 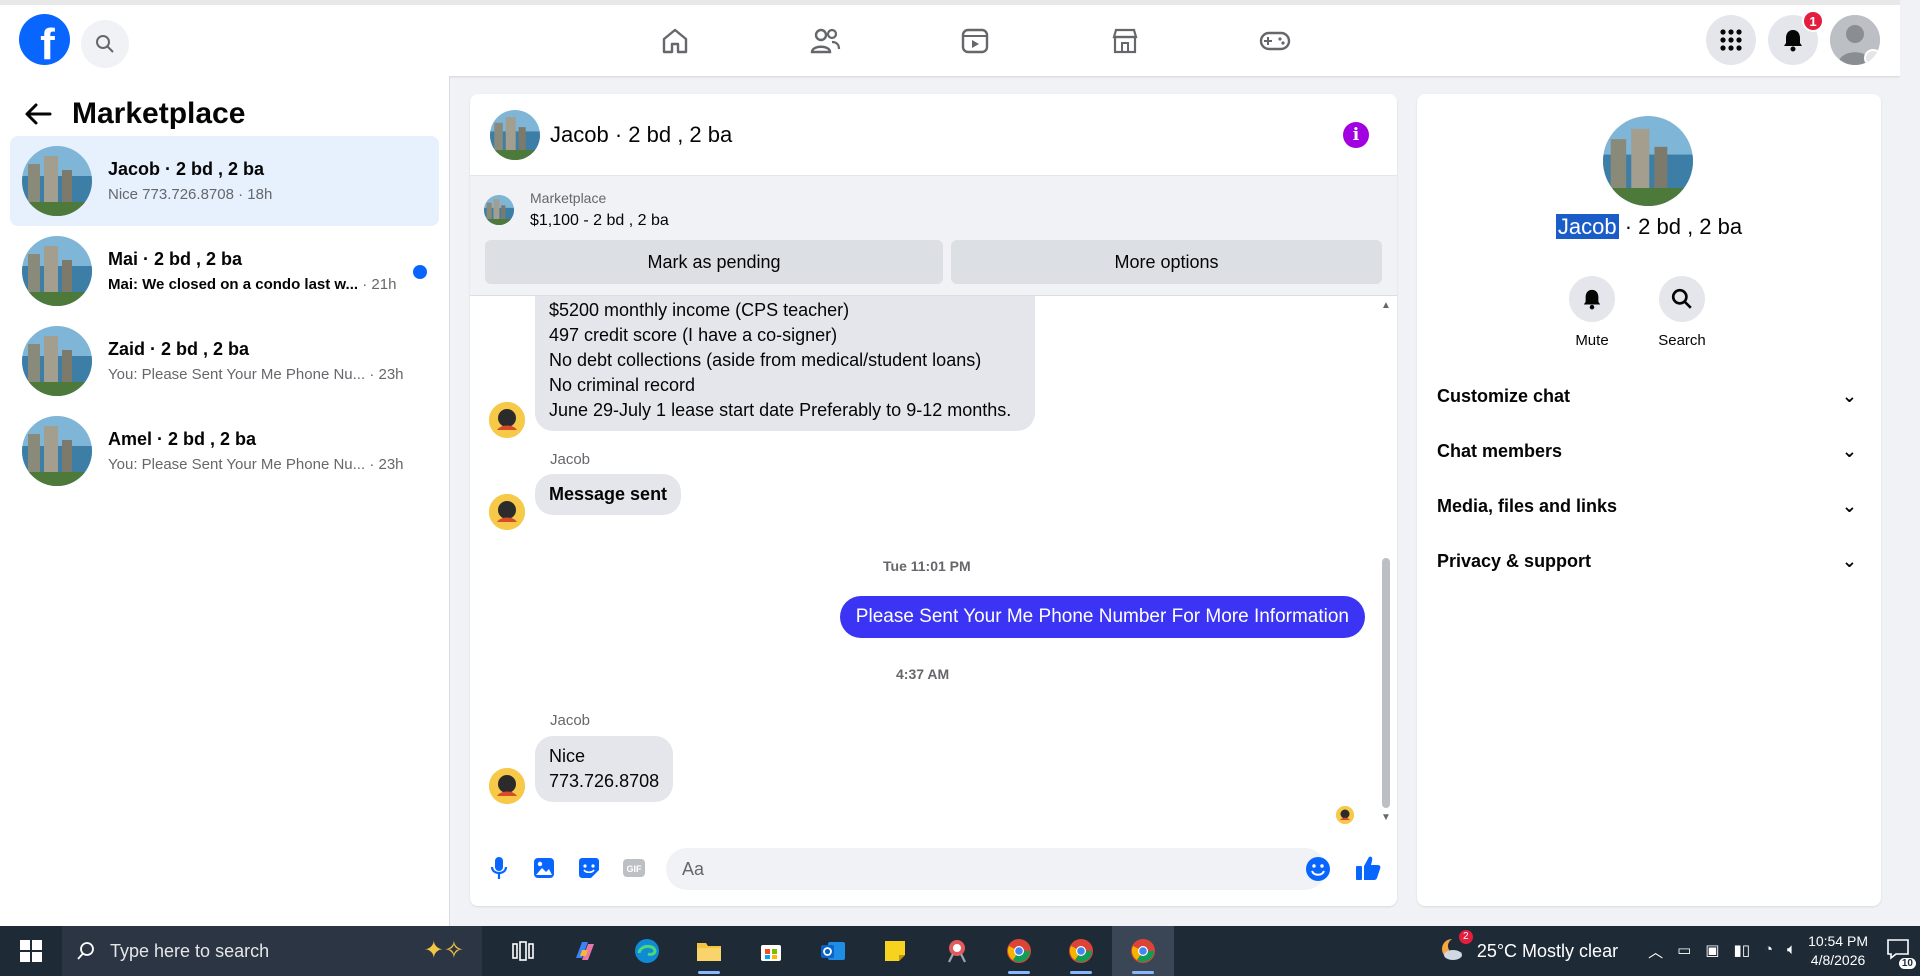 What do you see at coordinates (1166, 262) in the screenshot?
I see `more-options-button: More options` at bounding box center [1166, 262].